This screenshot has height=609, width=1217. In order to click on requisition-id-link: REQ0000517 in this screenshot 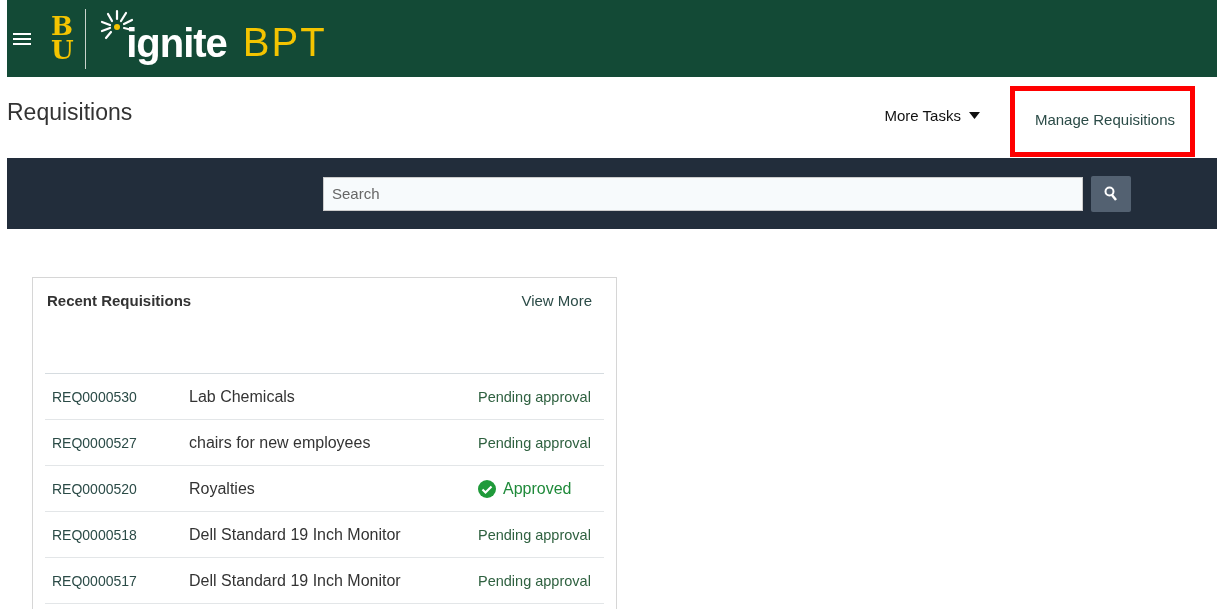, I will do `click(120, 580)`.